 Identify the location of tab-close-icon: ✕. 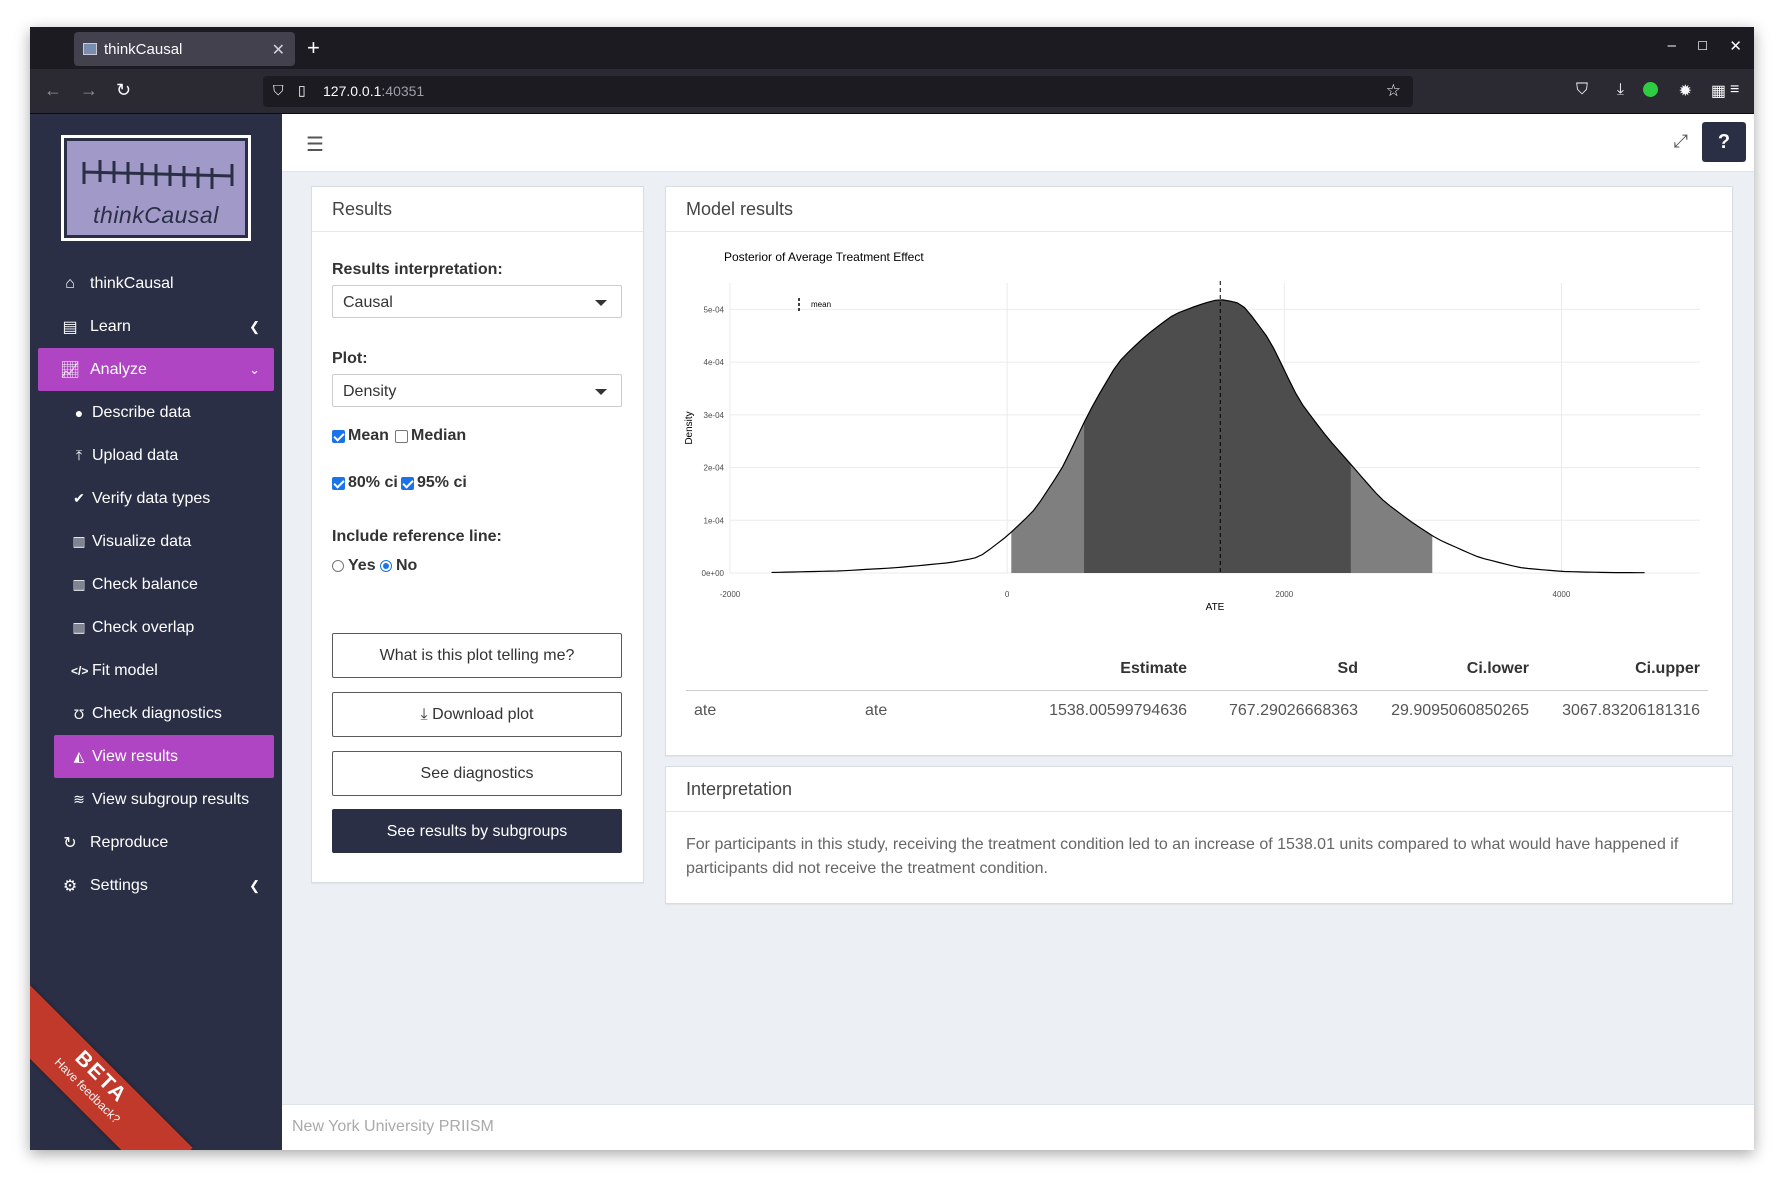
(278, 50).